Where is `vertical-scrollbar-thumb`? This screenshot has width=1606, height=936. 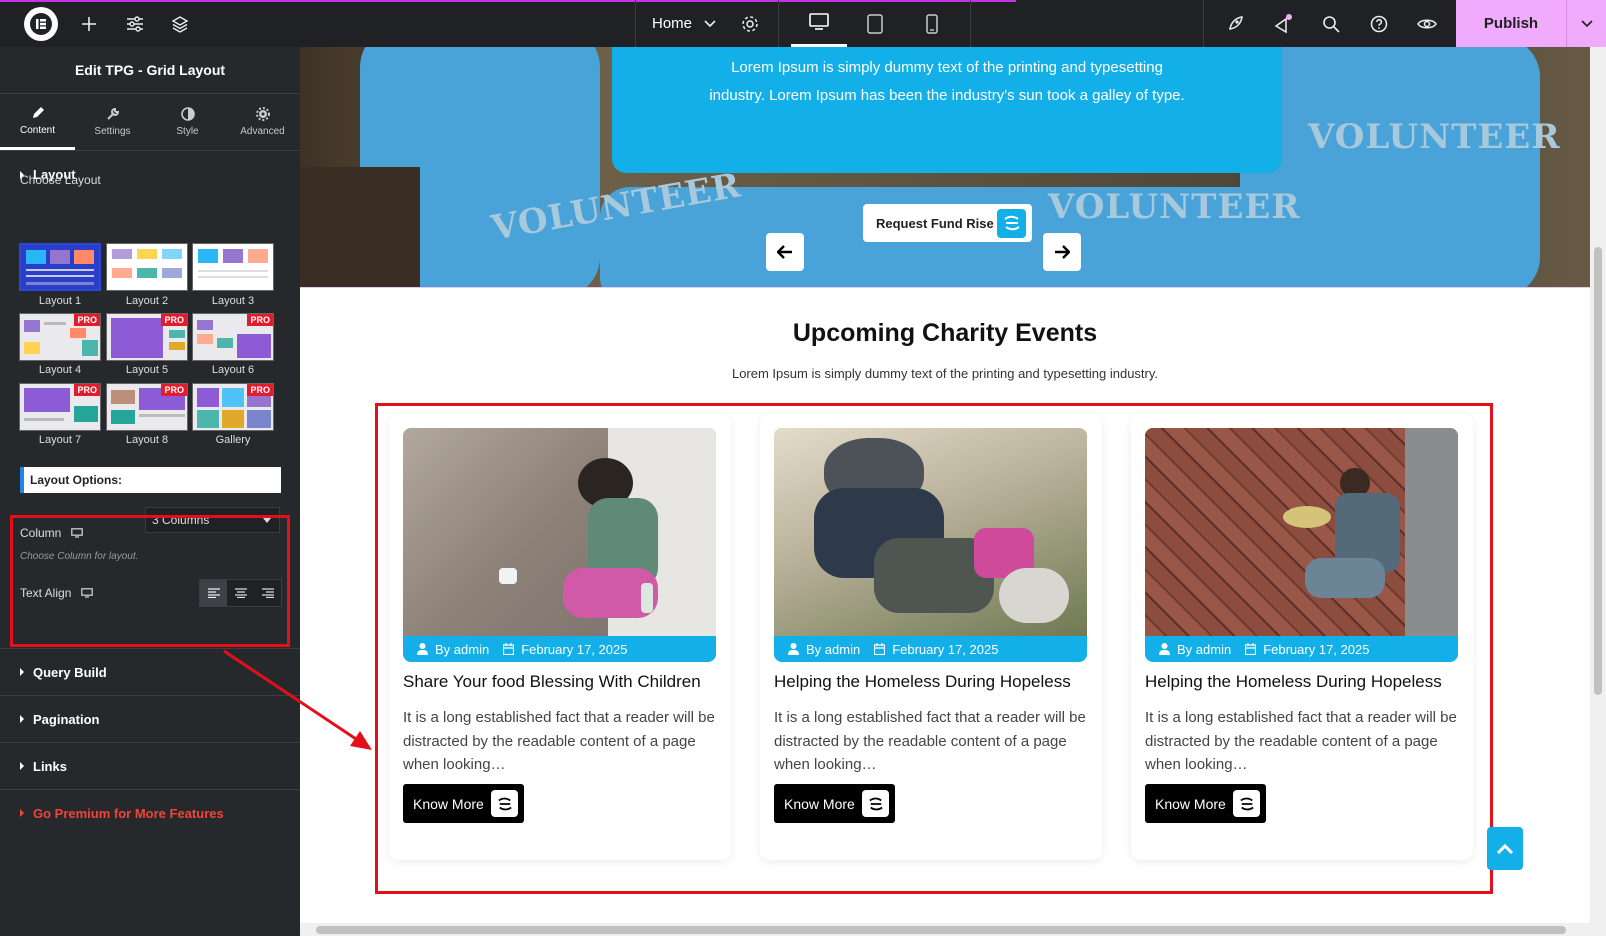
vertical-scrollbar-thumb is located at coordinates (1598, 471).